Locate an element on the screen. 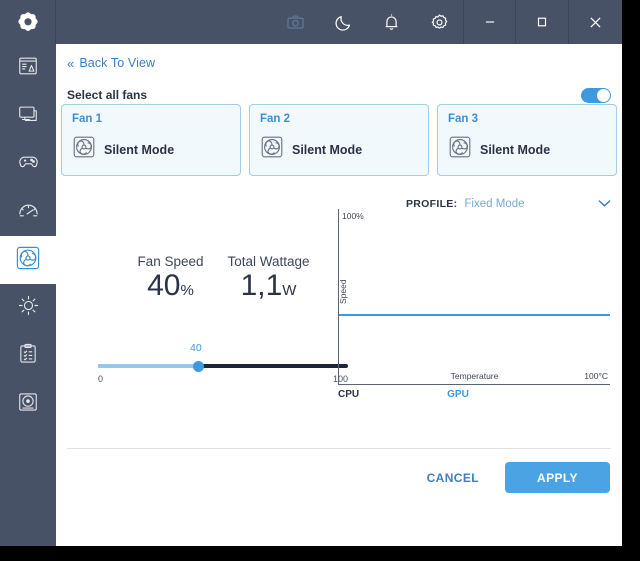 The width and height of the screenshot is (640, 561). disc-icon is located at coordinates (28, 404).